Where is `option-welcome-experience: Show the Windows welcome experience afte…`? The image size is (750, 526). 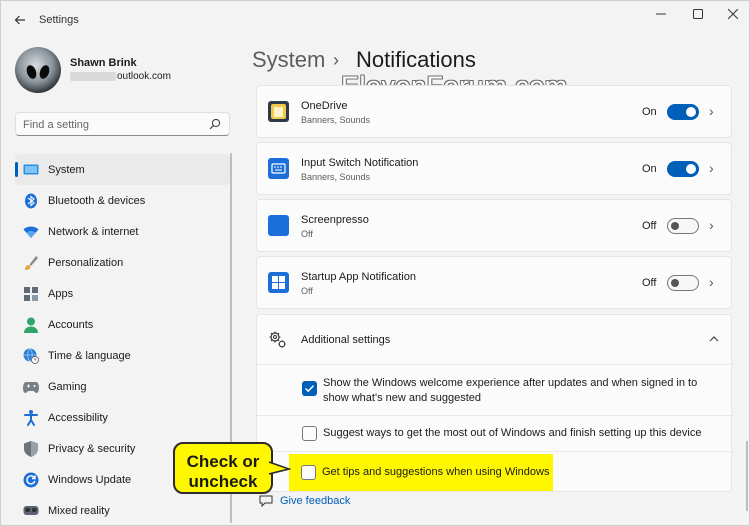 option-welcome-experience: Show the Windows welcome experience afte… is located at coordinates (495, 391).